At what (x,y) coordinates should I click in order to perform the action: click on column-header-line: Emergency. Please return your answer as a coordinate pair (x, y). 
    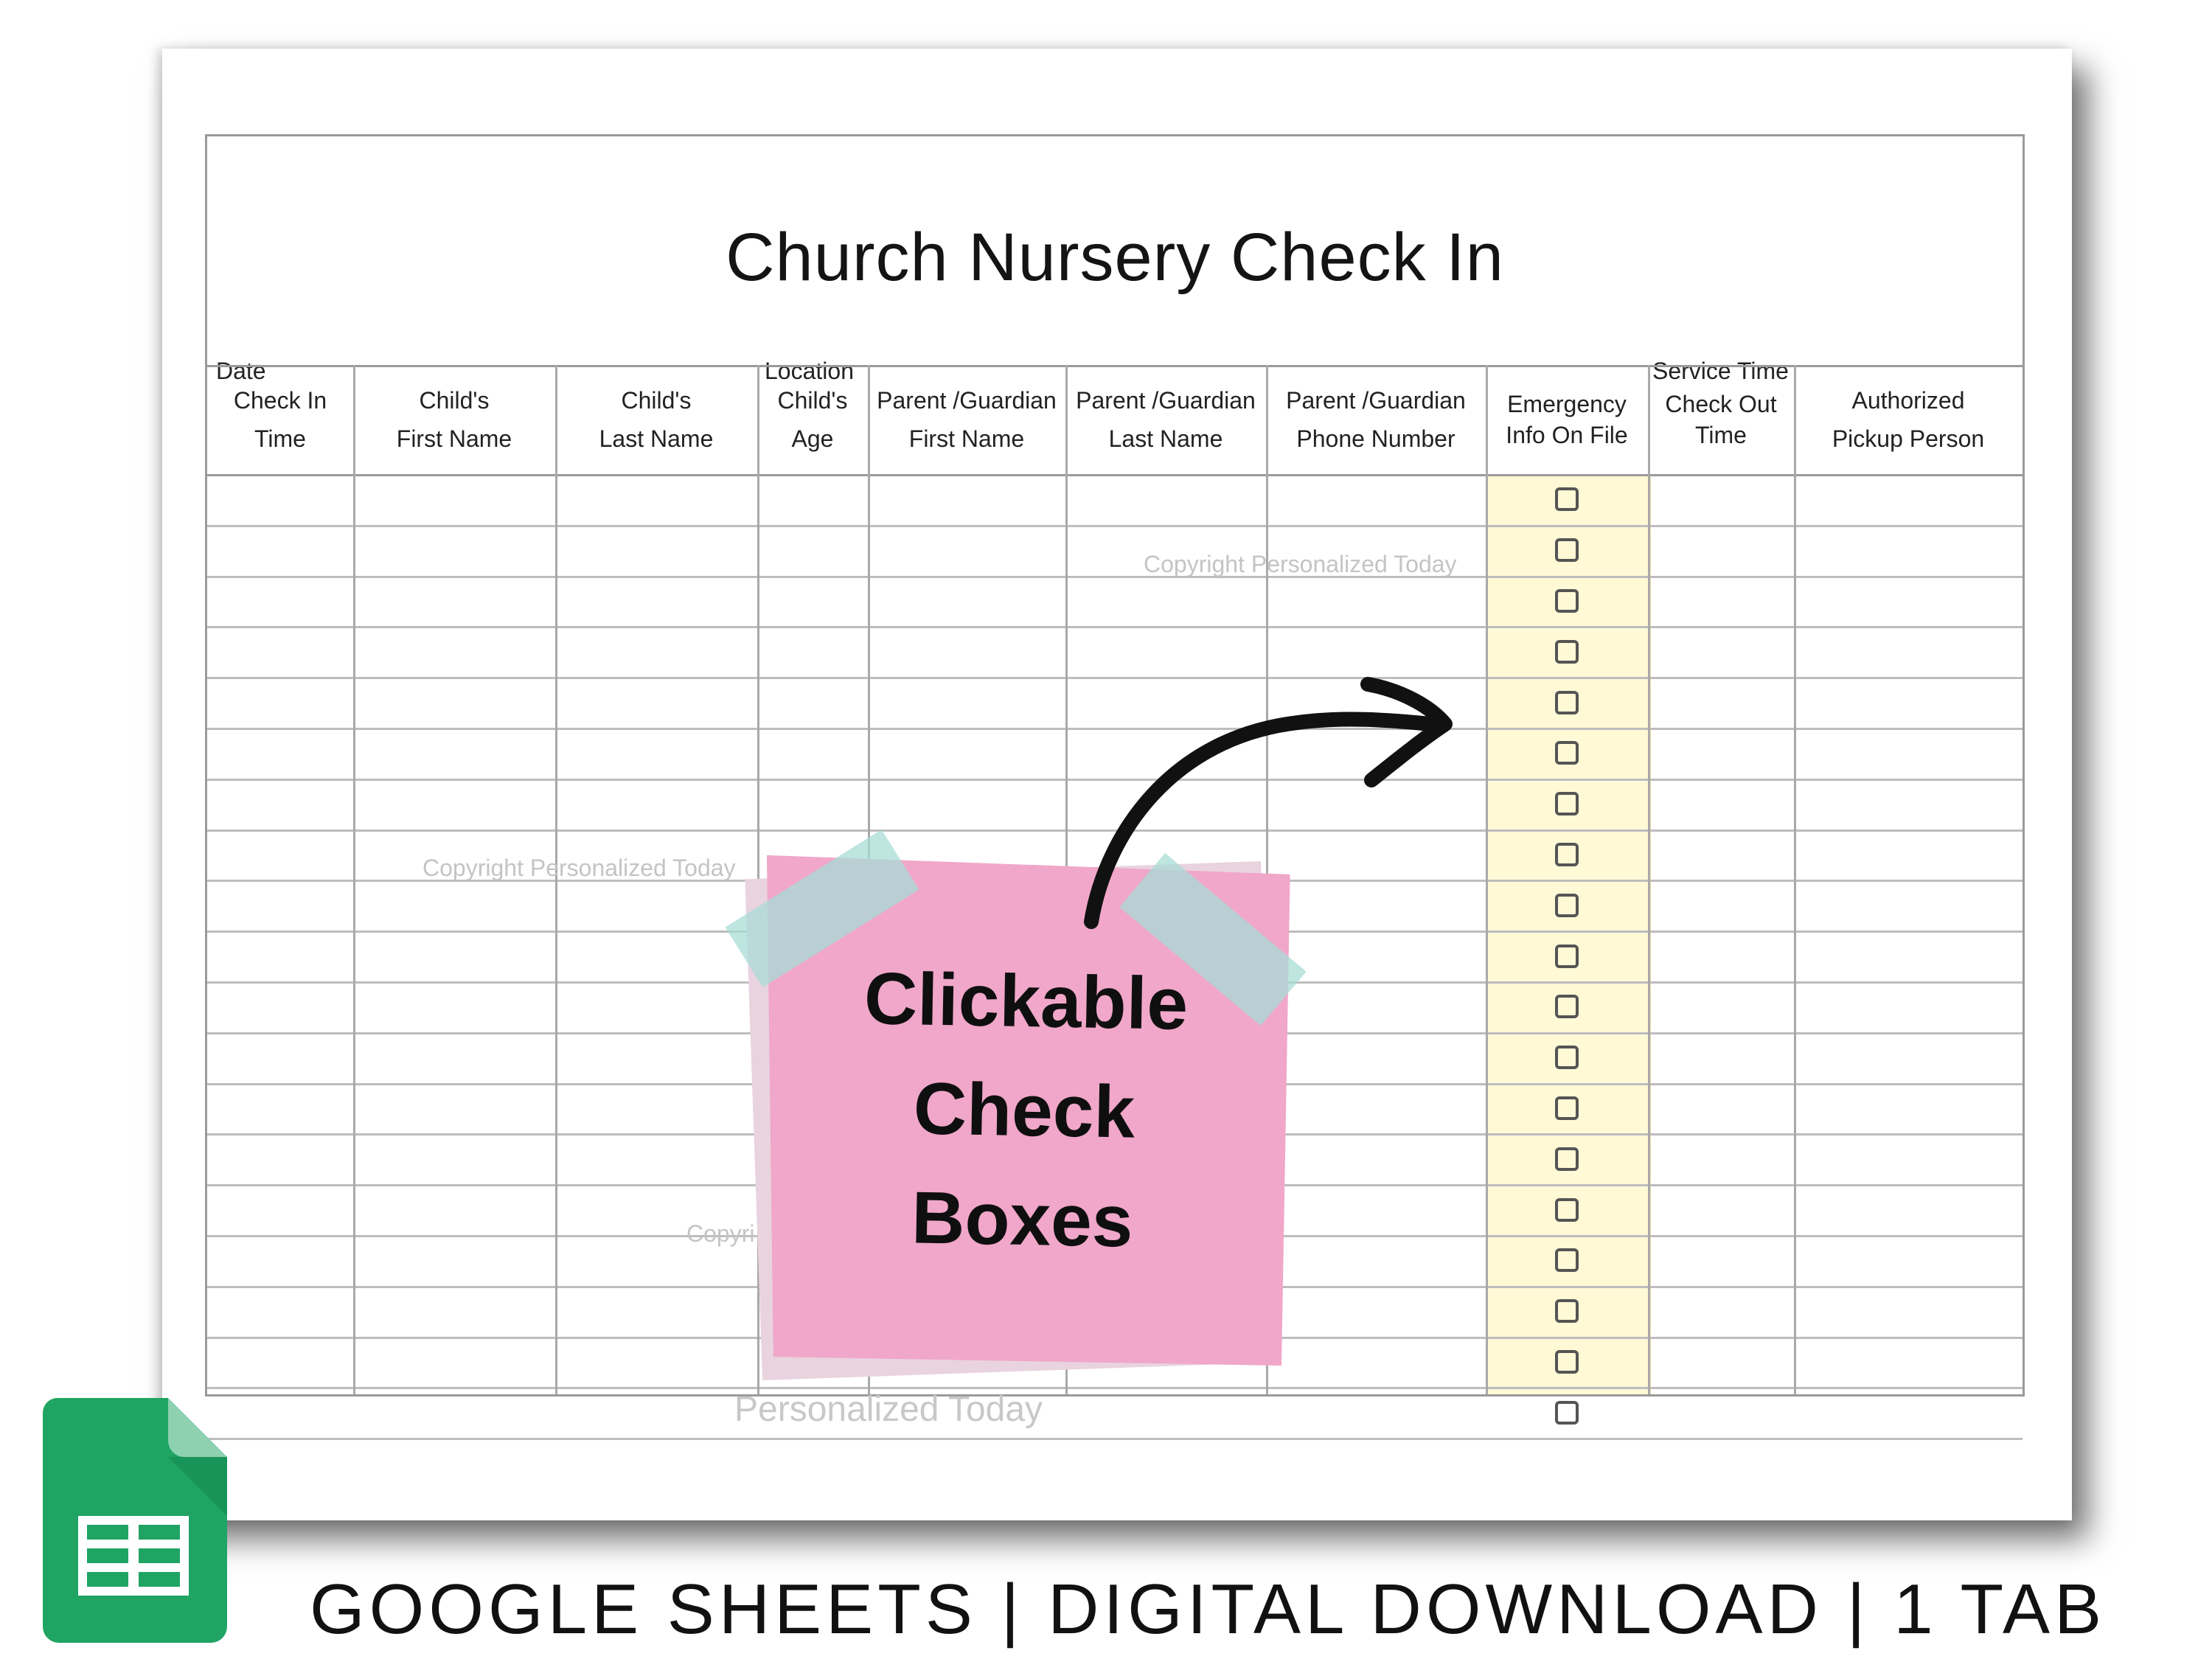
    Looking at the image, I should click on (1567, 404).